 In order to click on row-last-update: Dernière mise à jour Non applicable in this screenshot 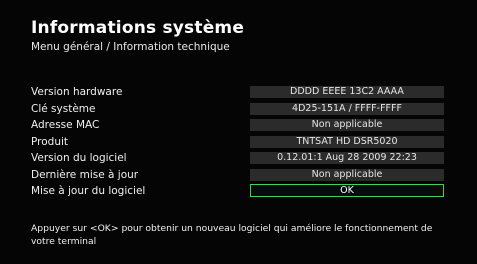, I will do `click(240, 176)`.